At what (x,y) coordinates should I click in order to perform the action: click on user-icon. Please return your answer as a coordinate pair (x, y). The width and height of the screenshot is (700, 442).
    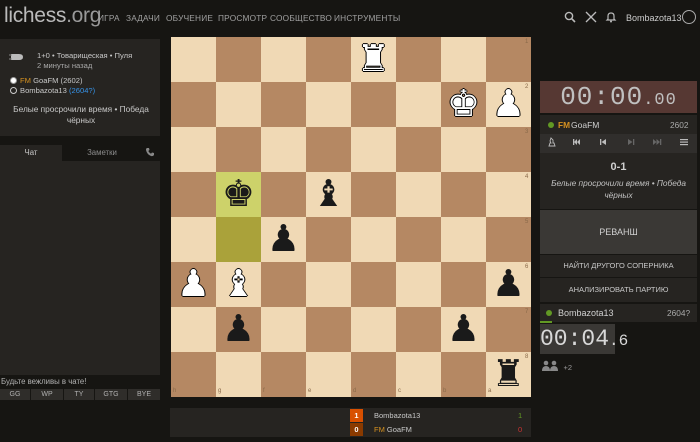
    Looking at the image, I should click on (689, 17).